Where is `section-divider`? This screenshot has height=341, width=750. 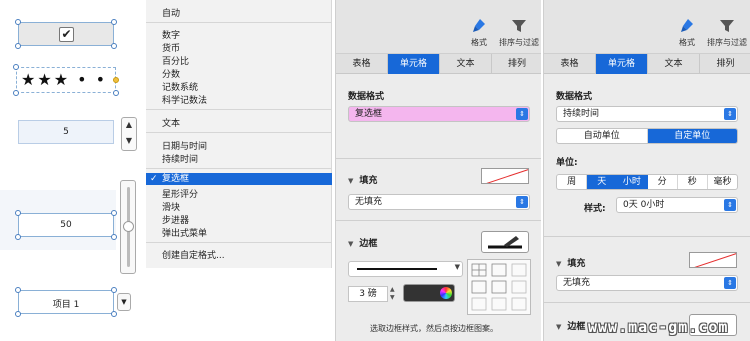 section-divider is located at coordinates (647, 302).